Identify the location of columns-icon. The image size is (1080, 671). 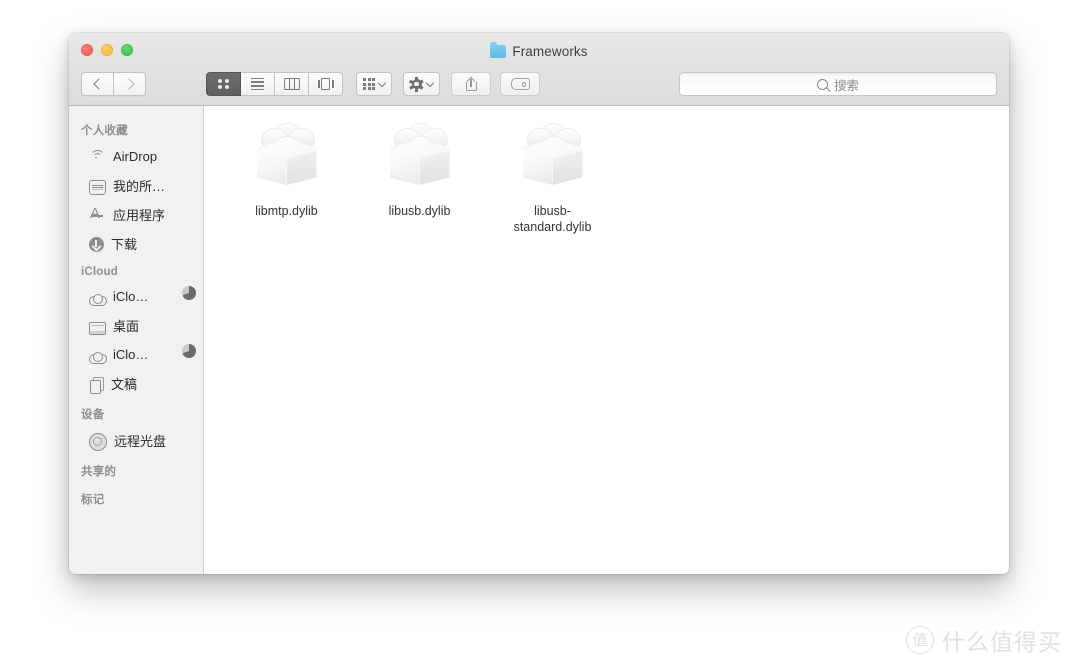
(291, 84).